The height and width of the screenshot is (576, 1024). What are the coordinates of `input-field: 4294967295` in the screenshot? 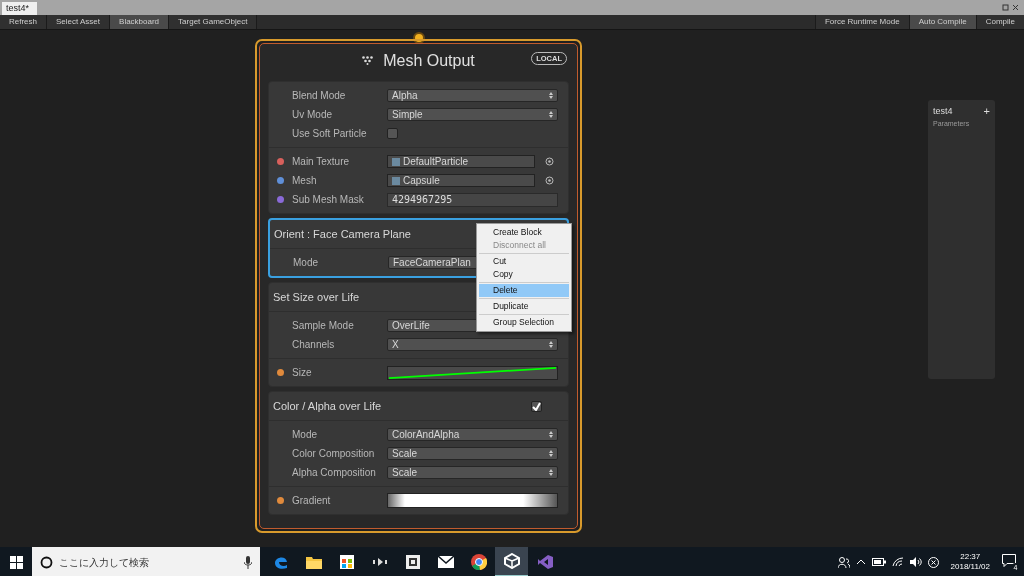 It's located at (472, 199).